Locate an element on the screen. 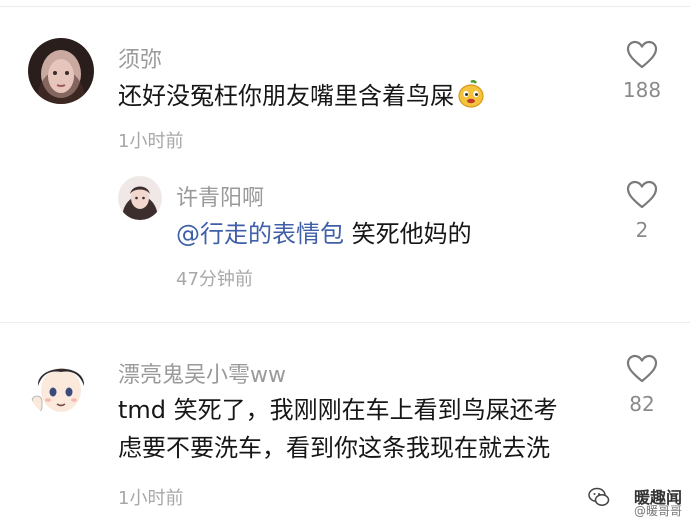 This screenshot has height=526, width=690. comment-username: 漂亮鬼吴小雩ww is located at coordinates (202, 373).